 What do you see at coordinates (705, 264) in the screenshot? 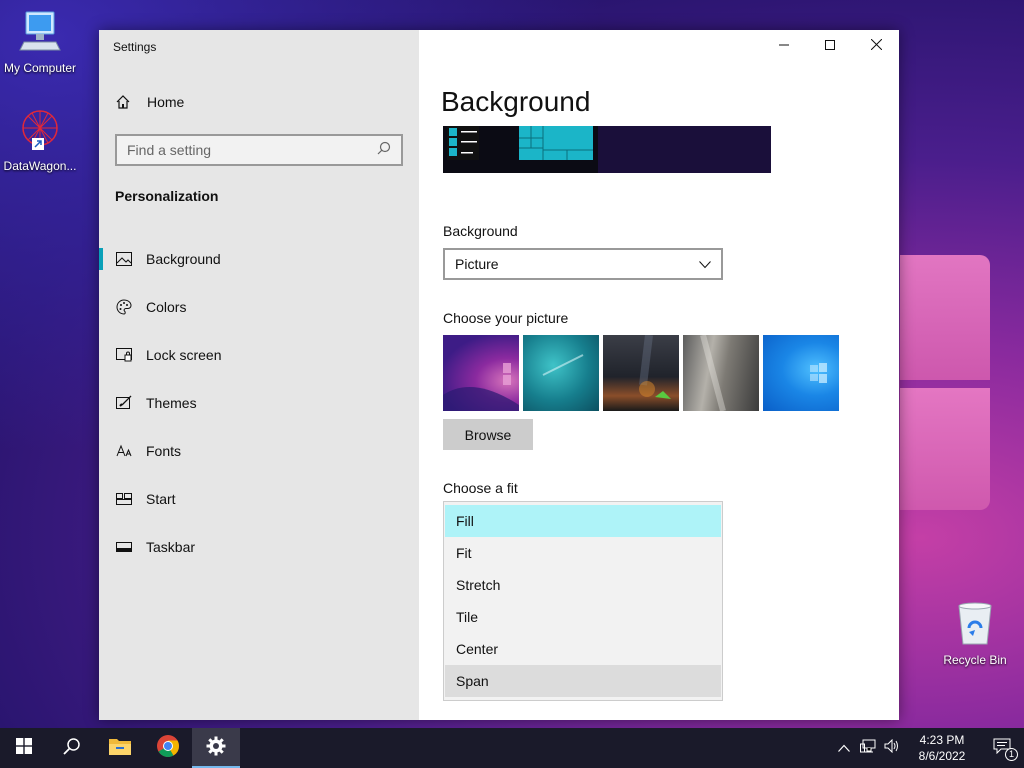
I see `chevron-down-icon` at bounding box center [705, 264].